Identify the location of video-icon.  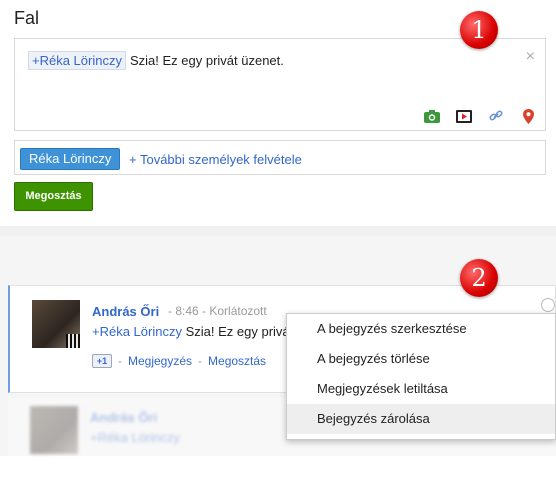
(464, 116).